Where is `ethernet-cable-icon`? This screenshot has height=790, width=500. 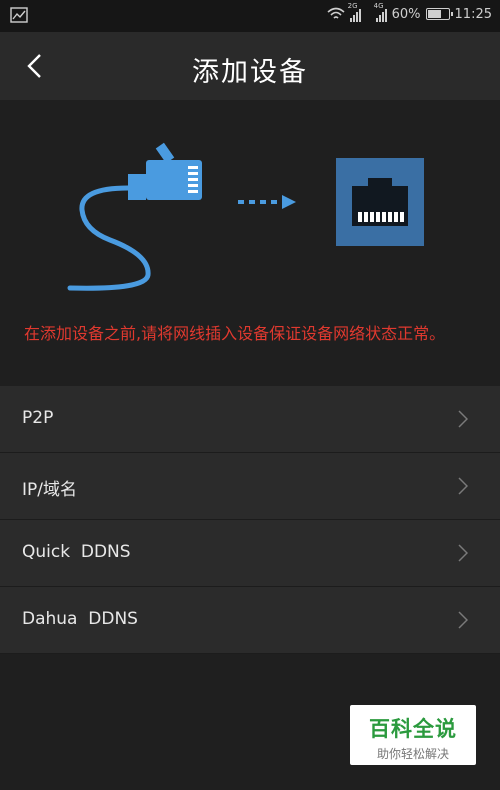 ethernet-cable-icon is located at coordinates (134, 216).